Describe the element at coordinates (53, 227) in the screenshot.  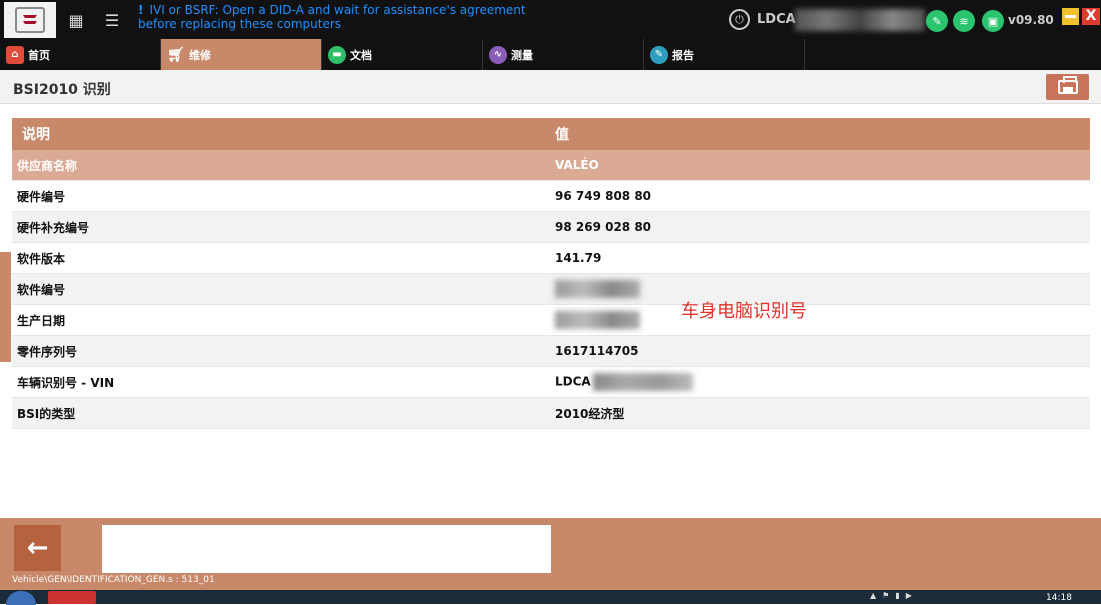
I see `row-label: 硬件补充编号` at that location.